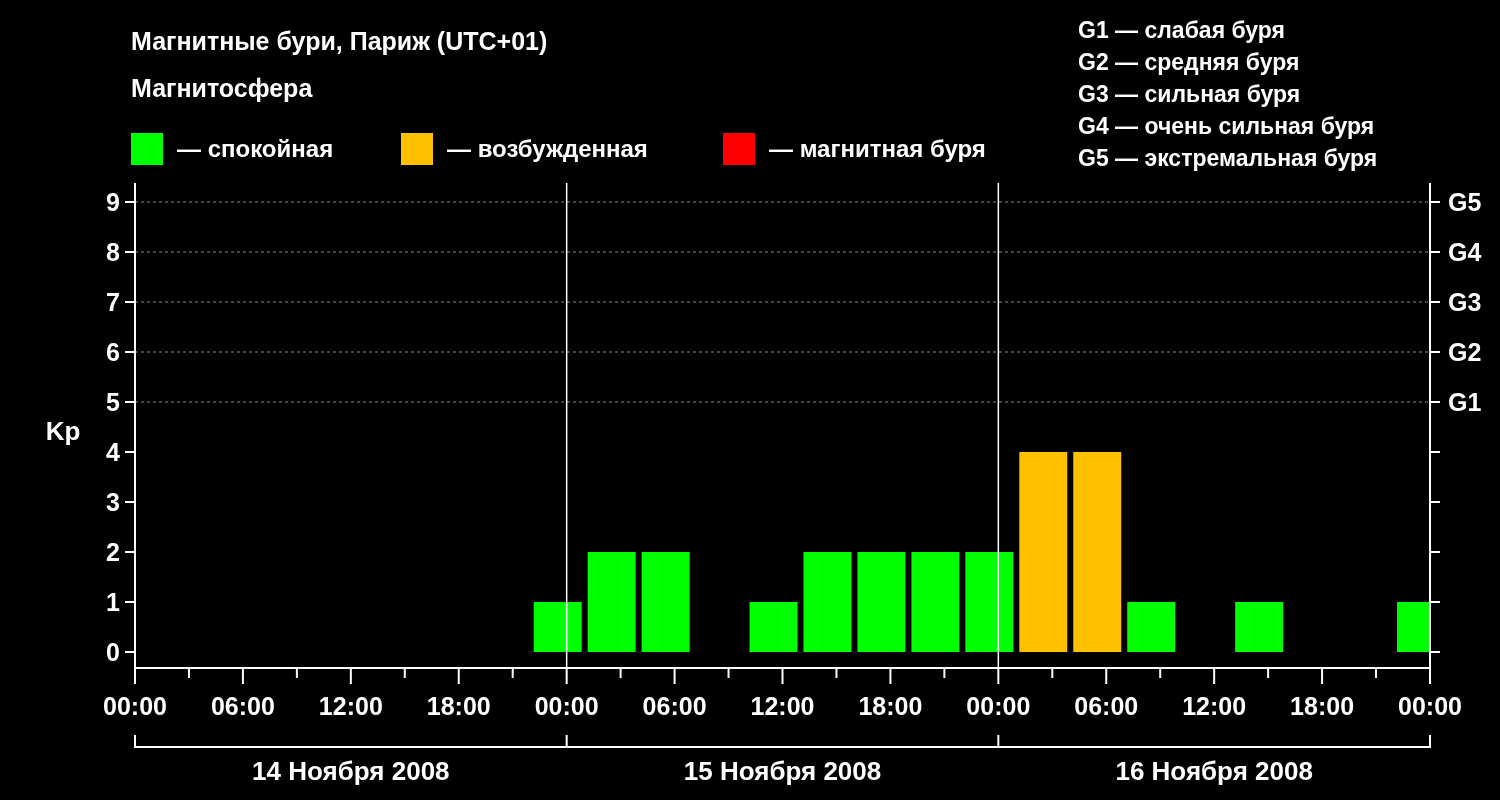 The width and height of the screenshot is (1500, 800). I want to click on y-tick-label: 8, so click(113, 252).